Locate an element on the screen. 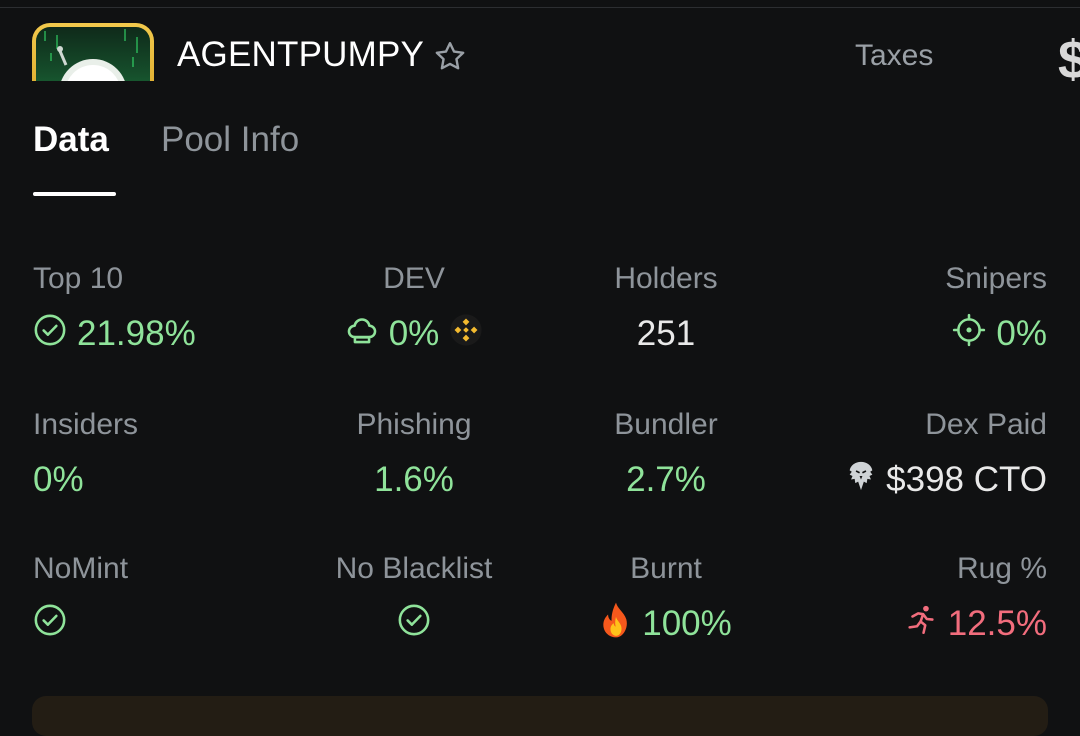  bottom-card is located at coordinates (540, 716).